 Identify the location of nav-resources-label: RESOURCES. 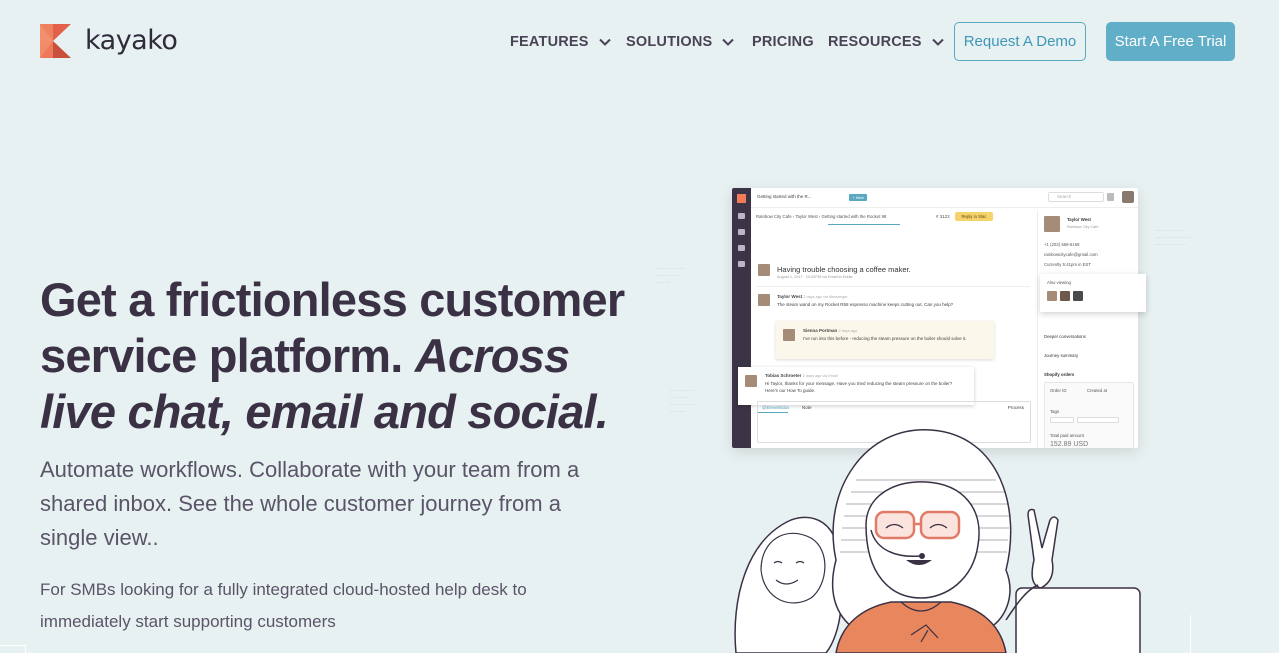
(875, 41).